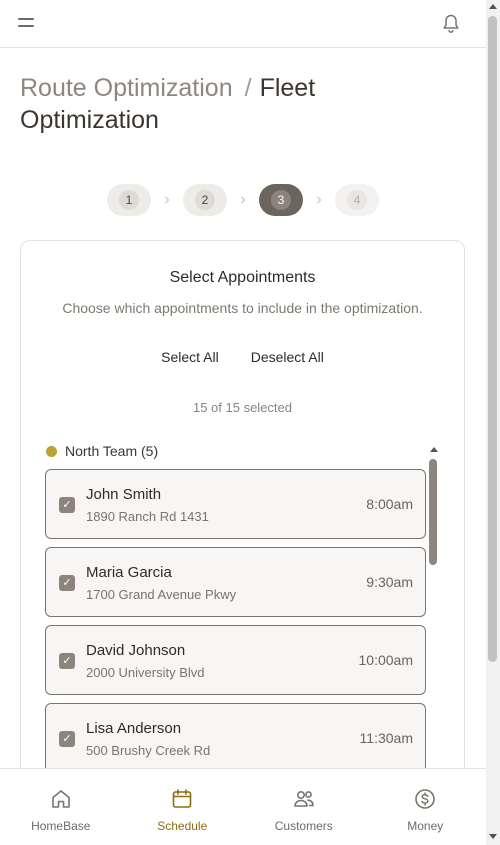  Describe the element at coordinates (129, 572) in the screenshot. I see `appointment-name: Maria Garcia` at that location.